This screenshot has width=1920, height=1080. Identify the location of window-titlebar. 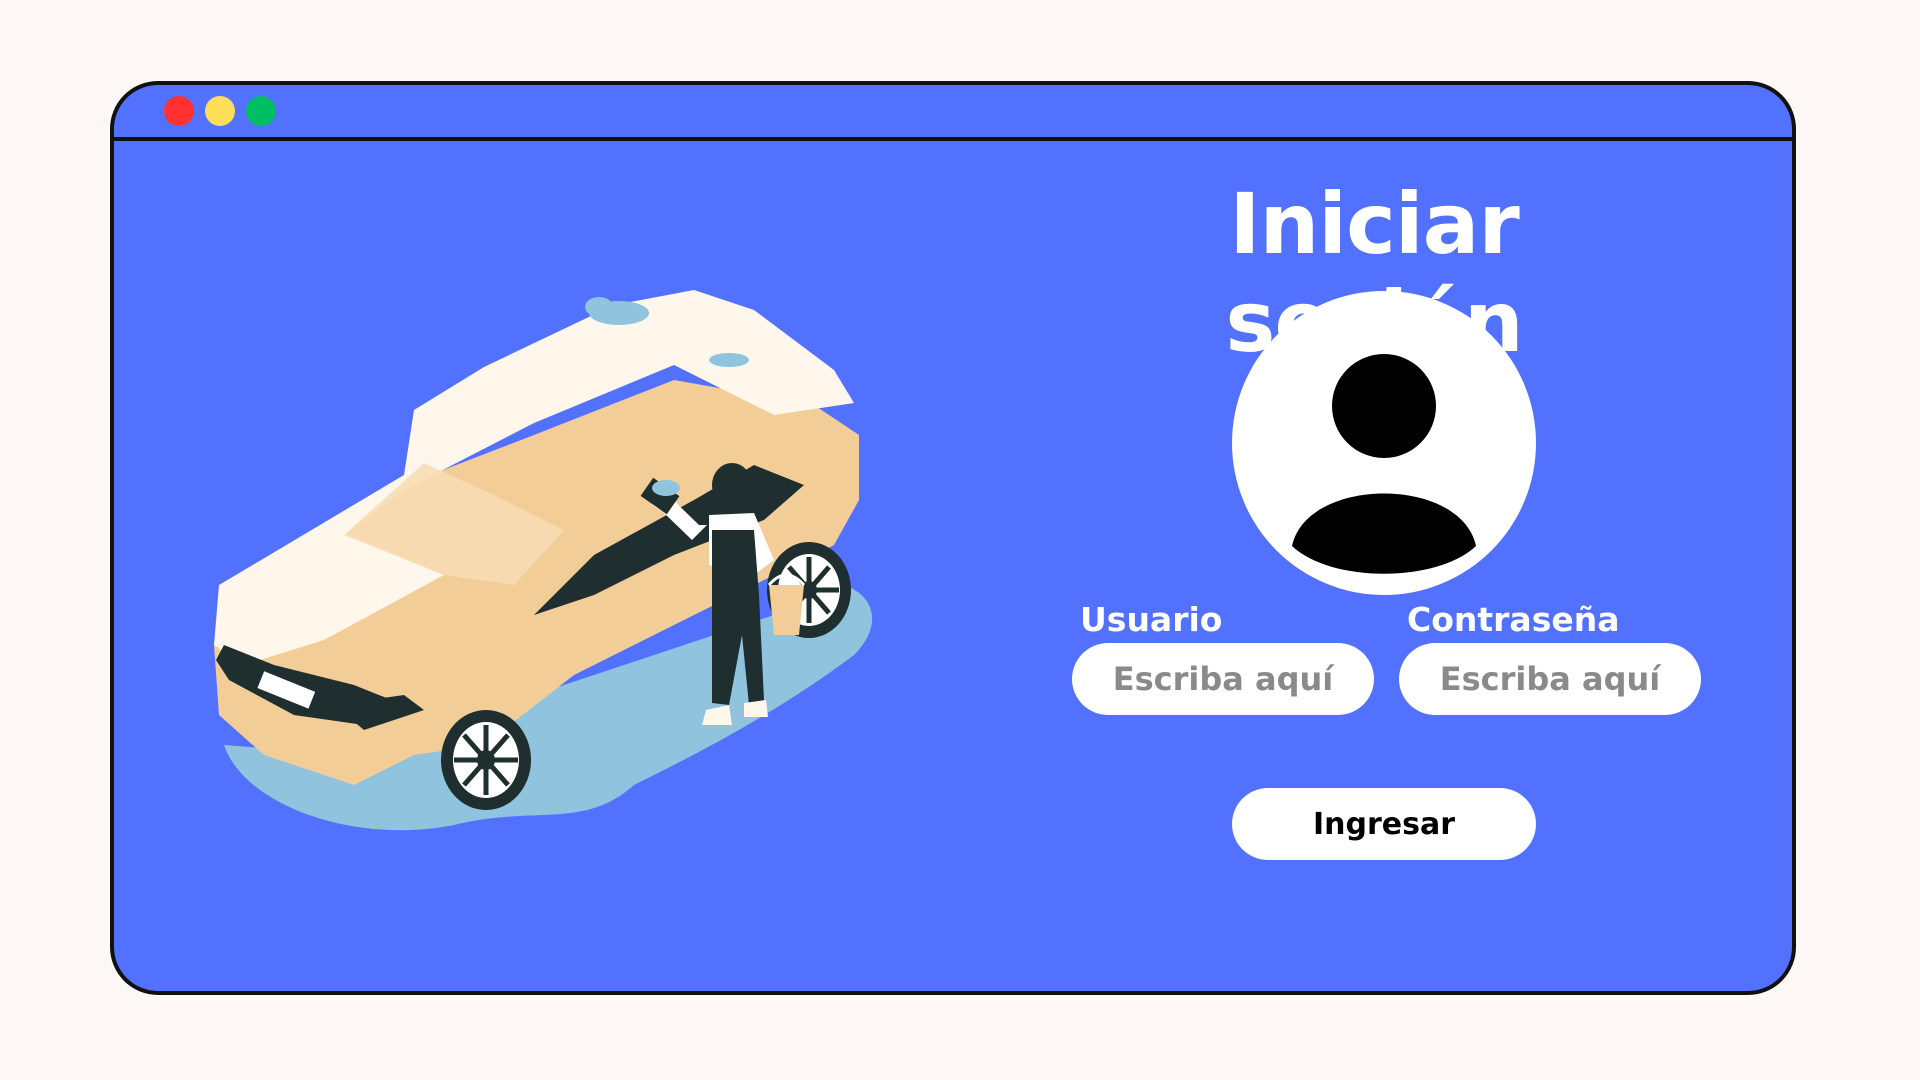
(953, 113).